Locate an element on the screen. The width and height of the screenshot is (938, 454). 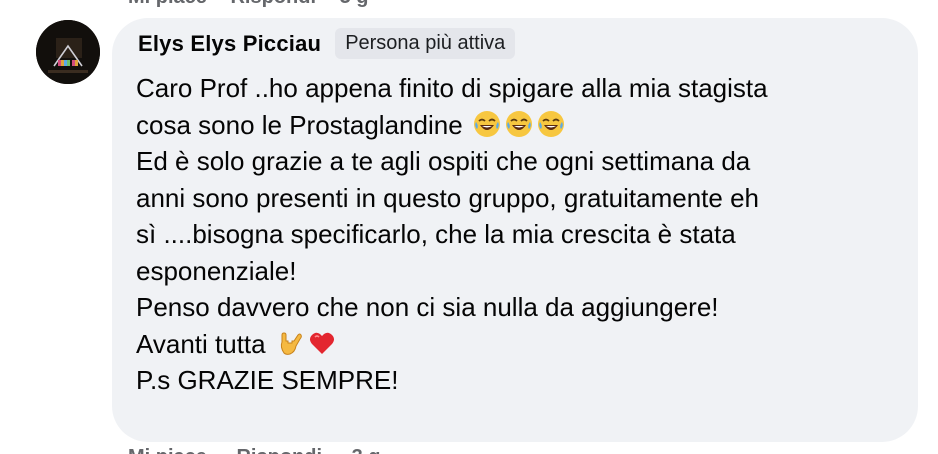
comment-line-with-emojis: cosa sono le Prostaglandine is located at coordinates (516, 125).